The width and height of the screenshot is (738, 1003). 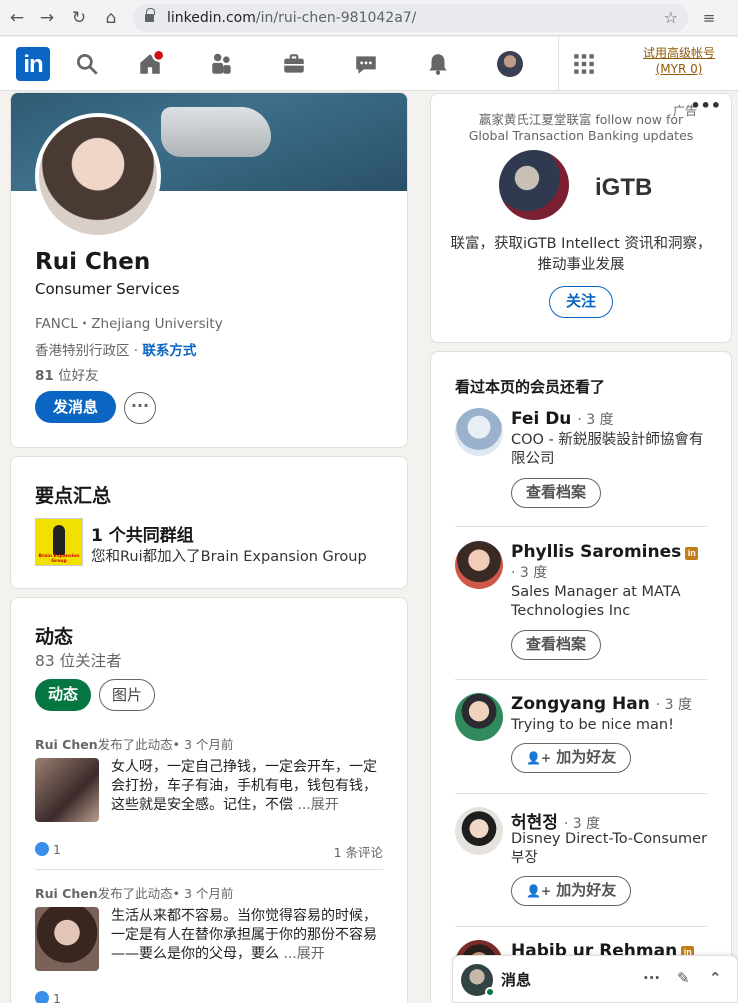 I want to click on profile-photo, so click(x=98, y=176).